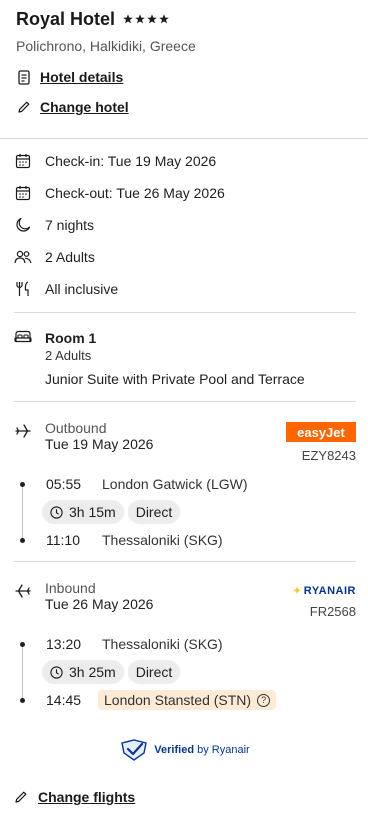 Image resolution: width=368 pixels, height=820 pixels. Describe the element at coordinates (64, 644) in the screenshot. I see `departure-time: 13:20` at that location.